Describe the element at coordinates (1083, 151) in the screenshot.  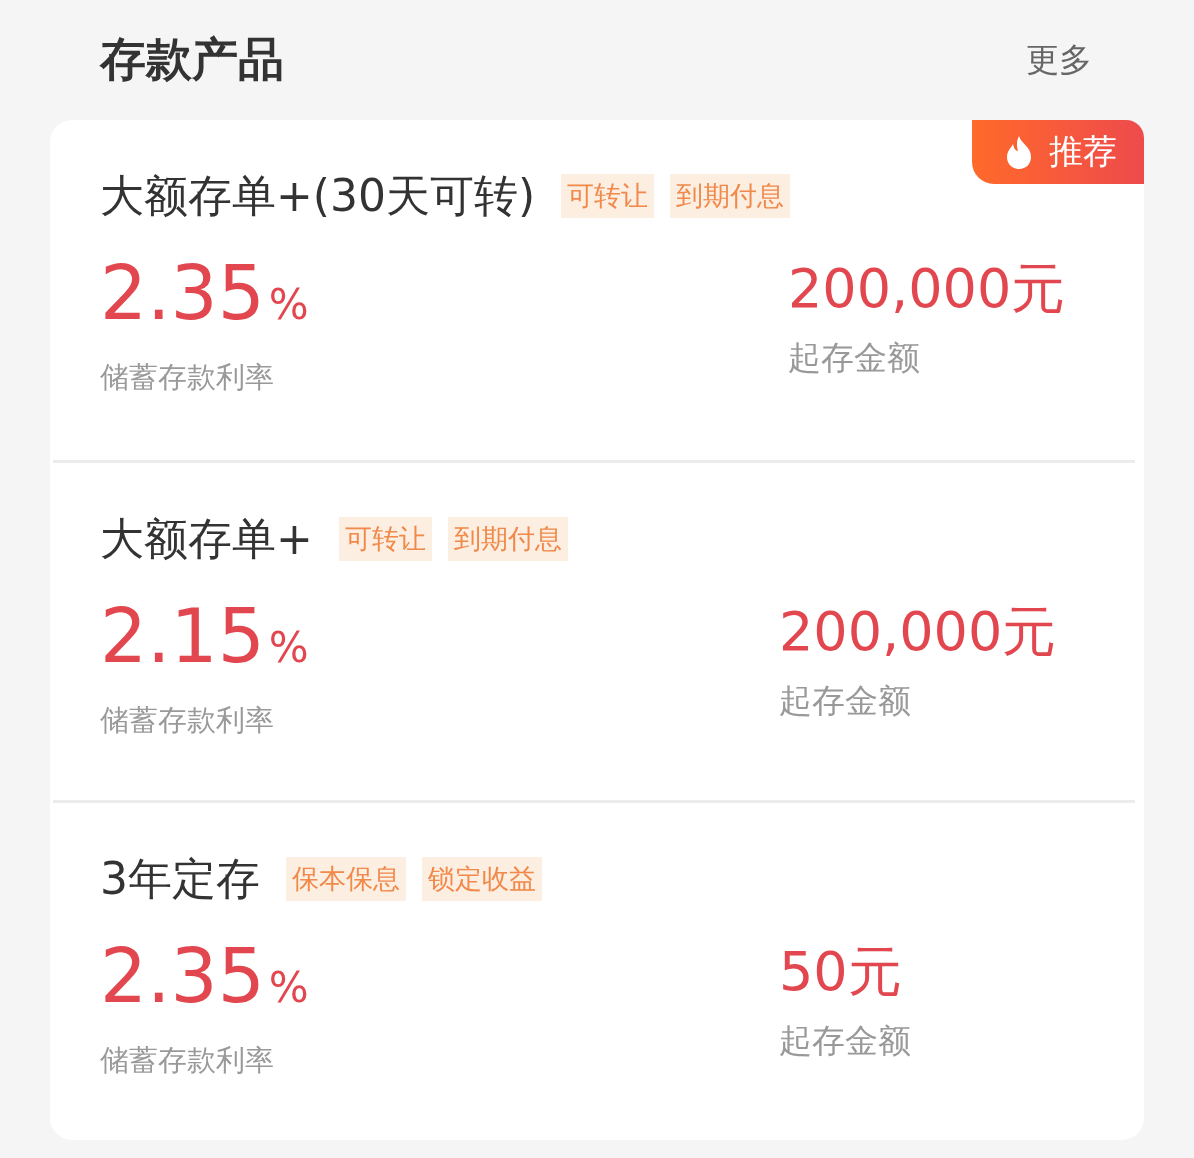
I see `badge-label: 推荐` at that location.